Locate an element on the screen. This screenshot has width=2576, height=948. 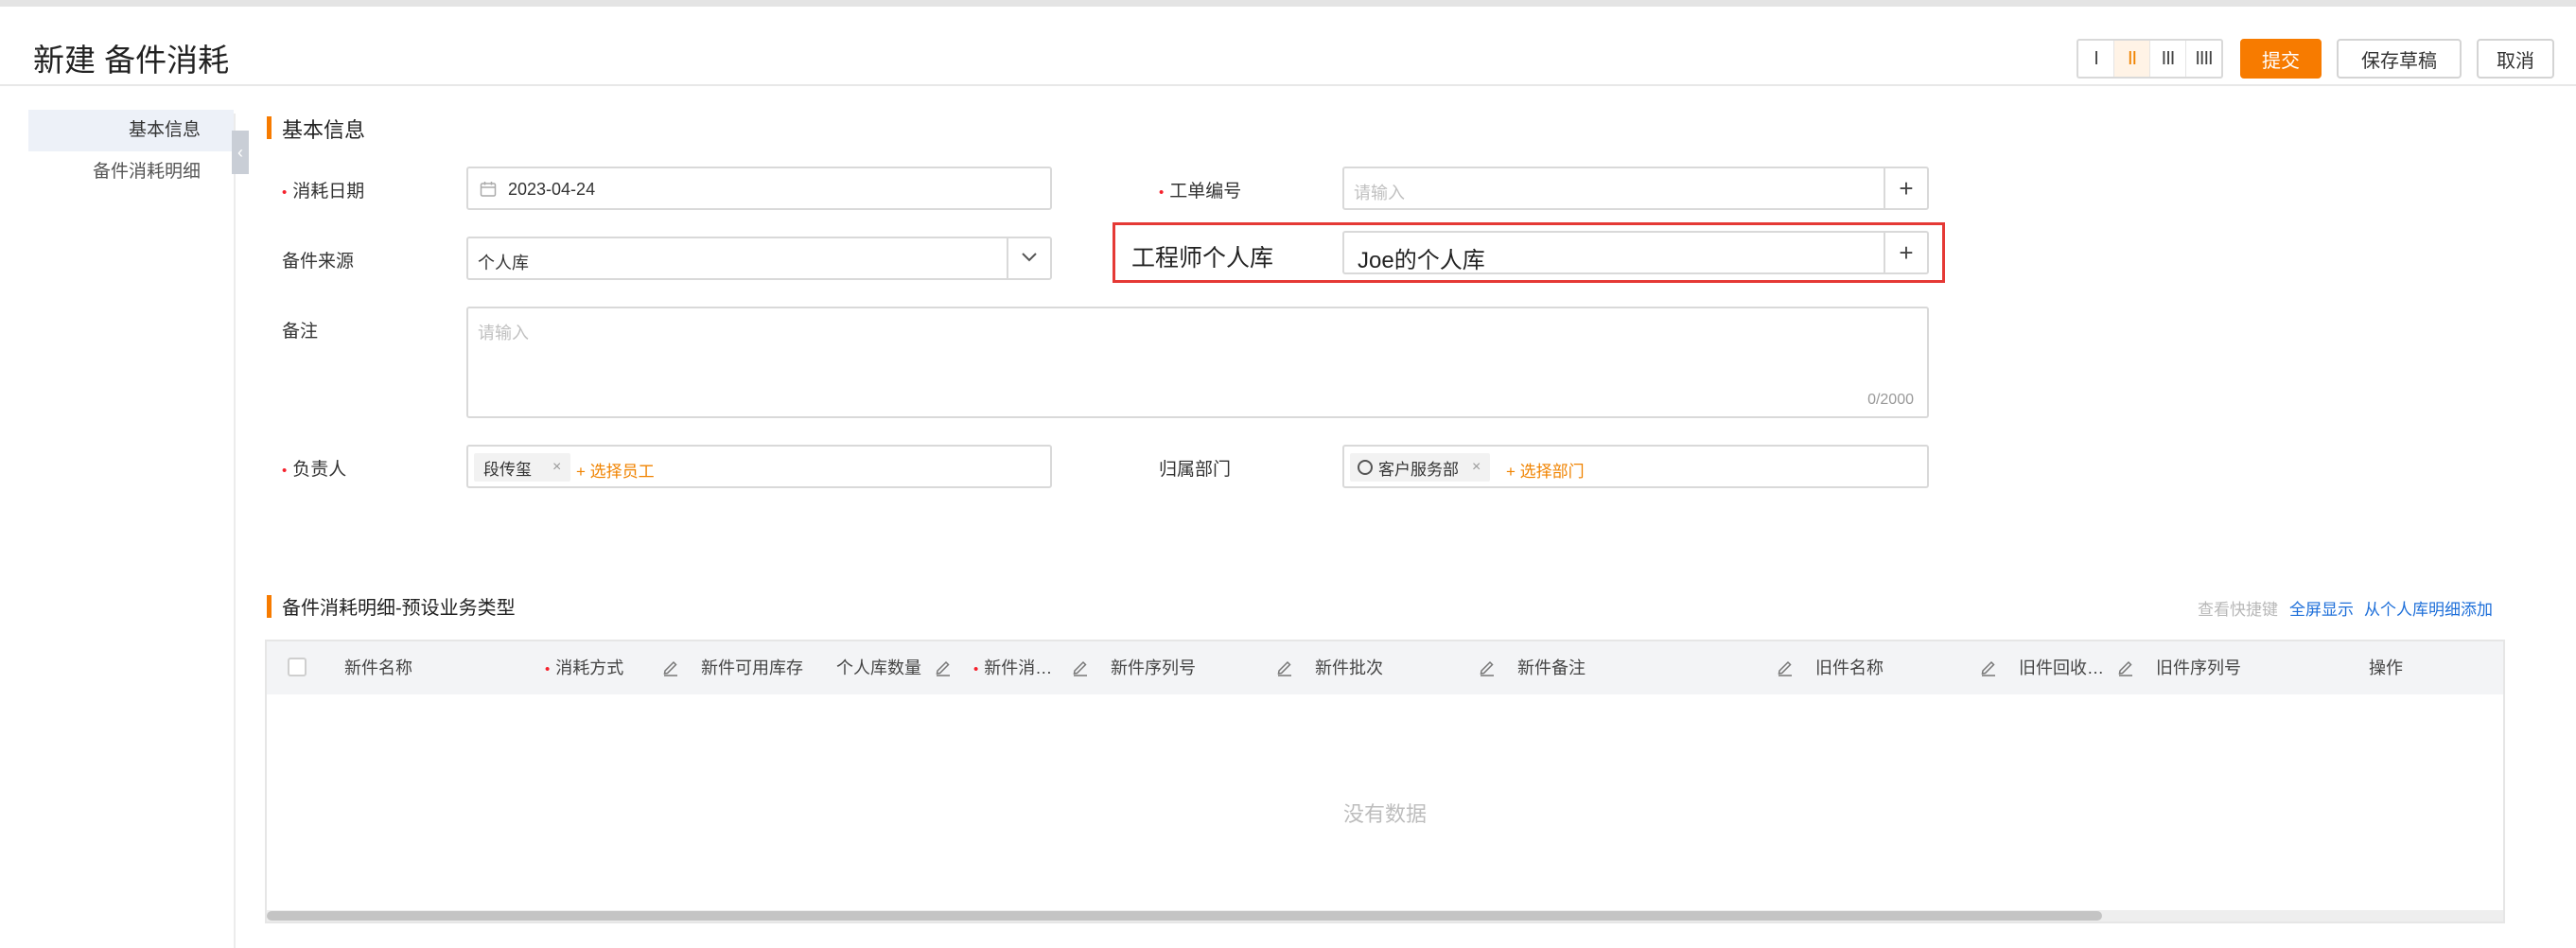
remark-textarea: 请输入 0/2000 is located at coordinates (1197, 362).